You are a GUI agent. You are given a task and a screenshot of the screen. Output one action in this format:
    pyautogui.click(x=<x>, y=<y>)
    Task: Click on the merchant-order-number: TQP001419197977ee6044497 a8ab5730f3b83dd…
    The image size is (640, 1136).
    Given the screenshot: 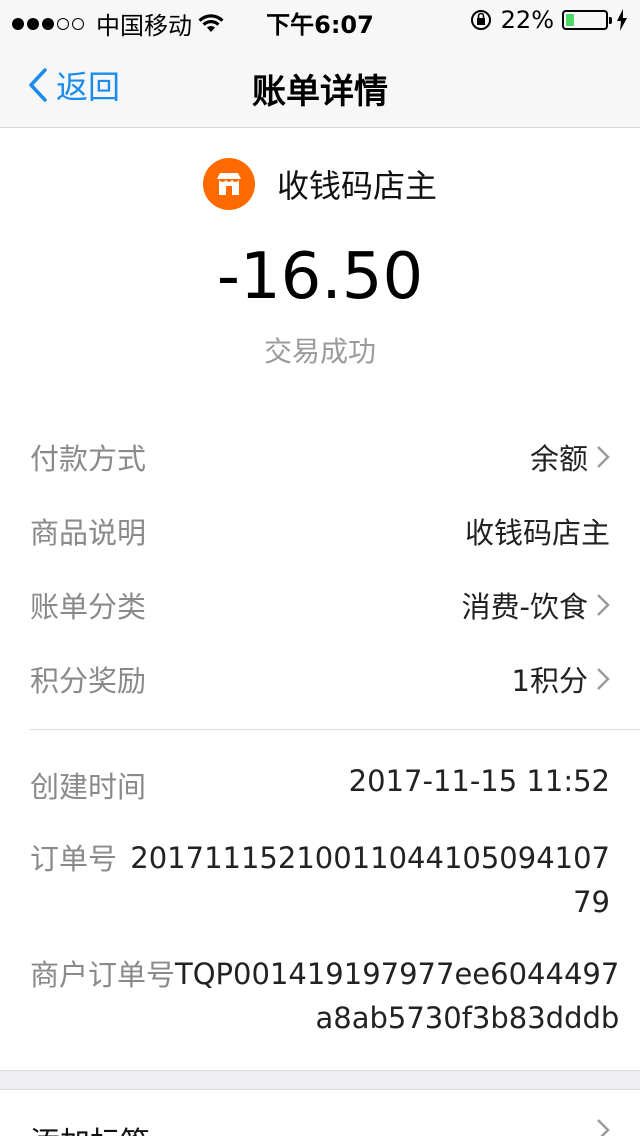 What is the action you would take?
    pyautogui.click(x=397, y=996)
    